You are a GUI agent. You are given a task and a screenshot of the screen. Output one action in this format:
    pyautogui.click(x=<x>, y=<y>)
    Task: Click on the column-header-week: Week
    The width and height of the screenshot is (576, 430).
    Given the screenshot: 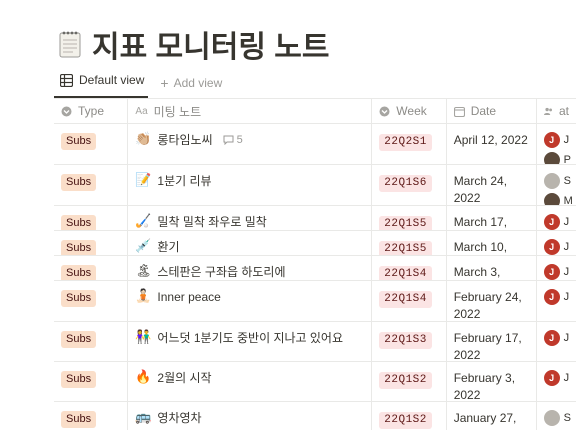 What is the action you would take?
    pyautogui.click(x=409, y=111)
    